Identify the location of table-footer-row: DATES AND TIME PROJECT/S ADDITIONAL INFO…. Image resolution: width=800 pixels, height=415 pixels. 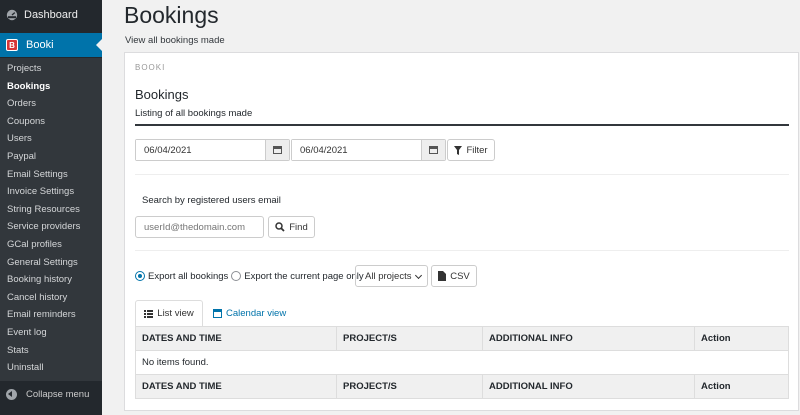
(462, 386).